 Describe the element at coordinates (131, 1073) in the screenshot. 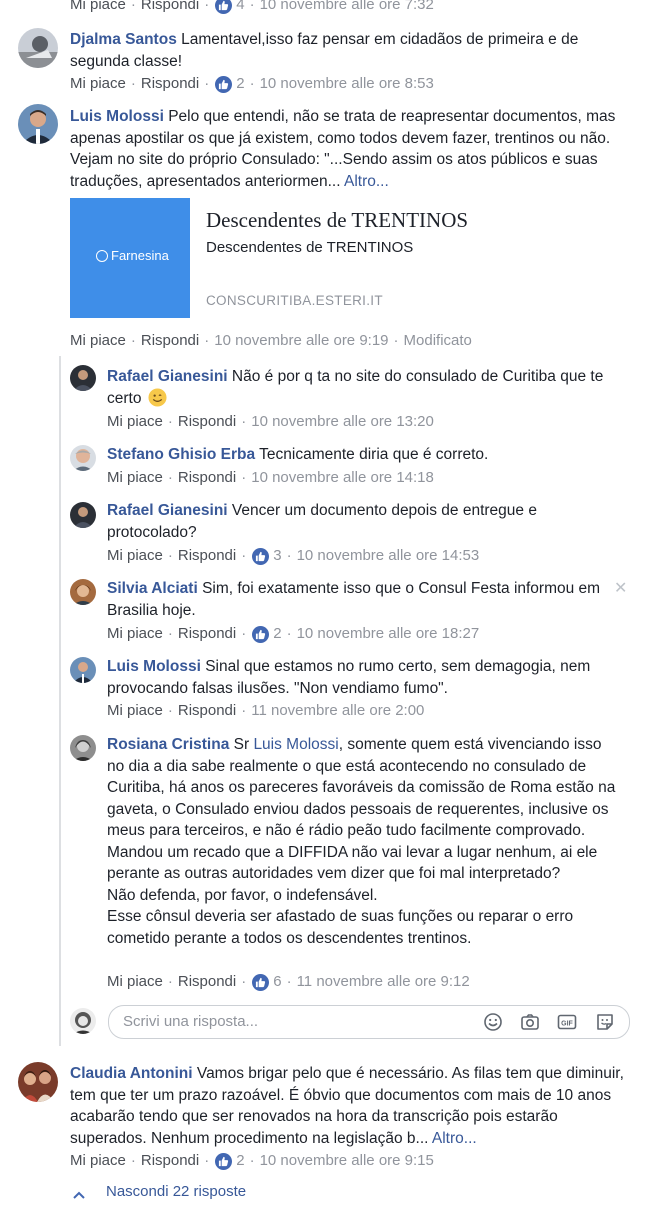

I see `comment-author: Claudia Antonini` at that location.